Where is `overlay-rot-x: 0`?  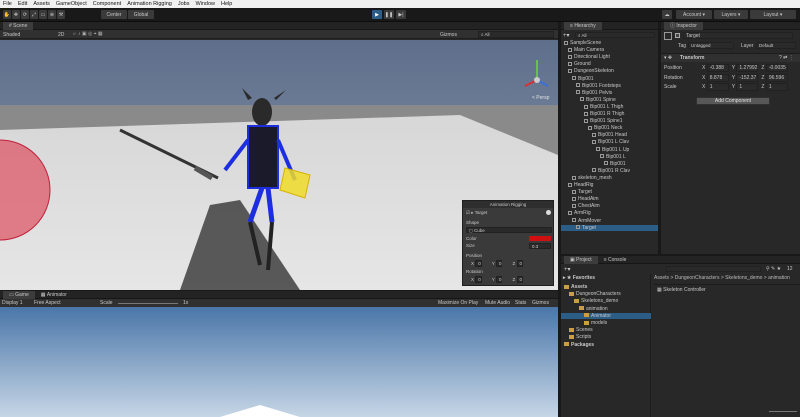
overlay-rot-x: 0 is located at coordinates (478, 279).